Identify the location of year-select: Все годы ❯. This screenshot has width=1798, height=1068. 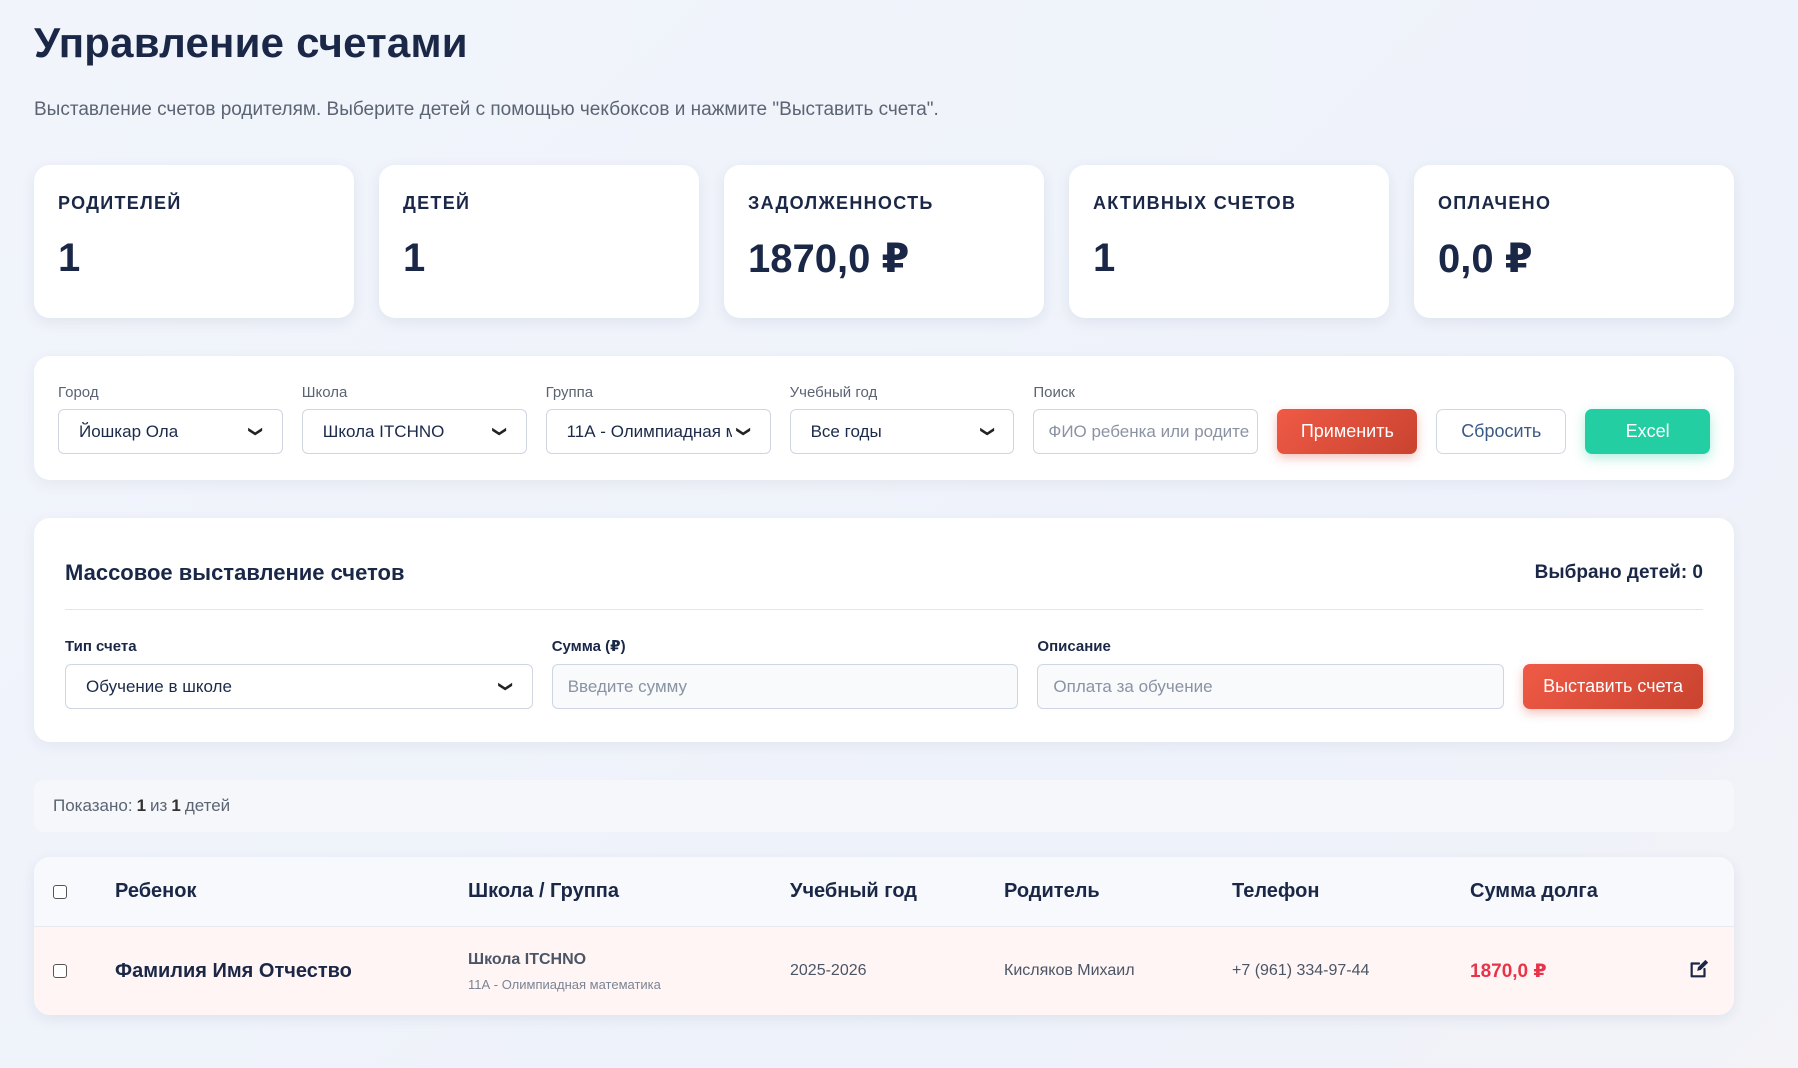
(902, 431).